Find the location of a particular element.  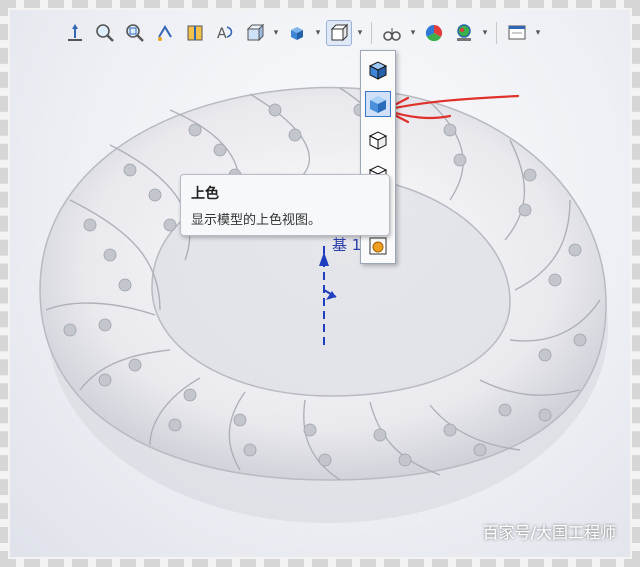

tooltip-description: 显示模型的上色视图。 is located at coordinates (256, 220).